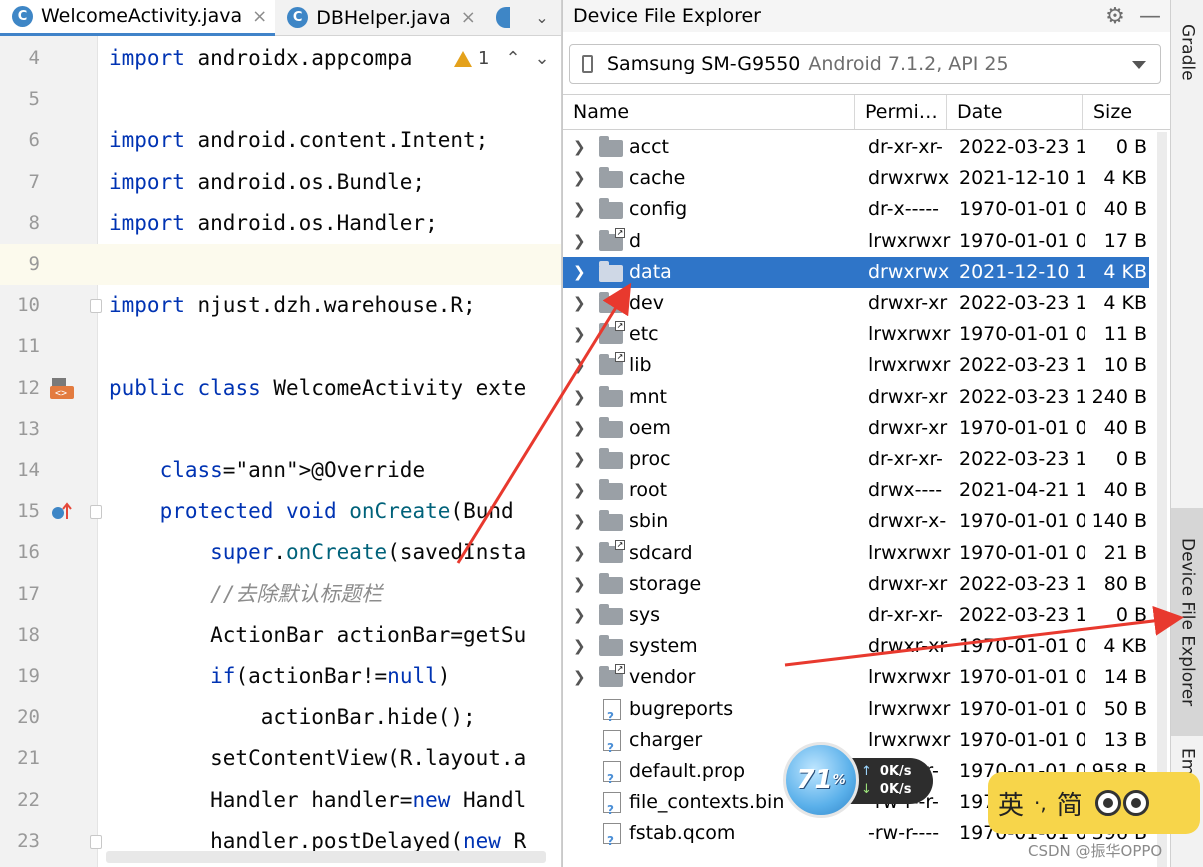  What do you see at coordinates (463, 58) in the screenshot?
I see `warning-icon` at bounding box center [463, 58].